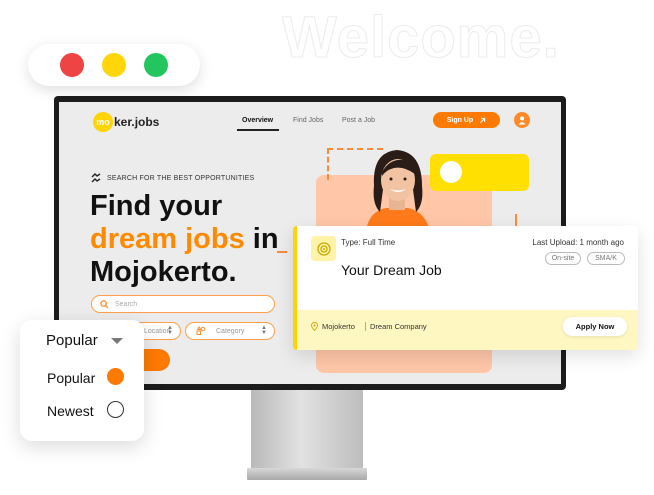  I want to click on hero-line-2-rest: in, so click(261, 239).